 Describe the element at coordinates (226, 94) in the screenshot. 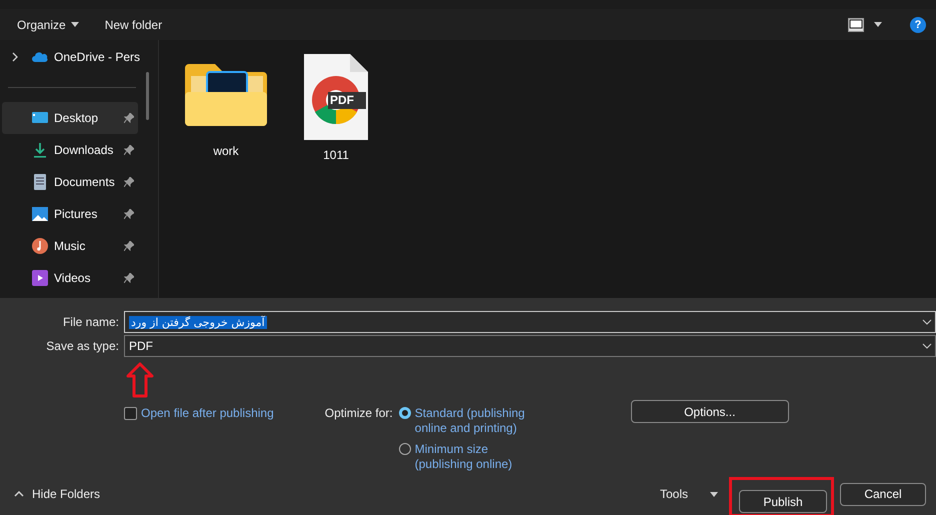

I see `folder-icon` at that location.